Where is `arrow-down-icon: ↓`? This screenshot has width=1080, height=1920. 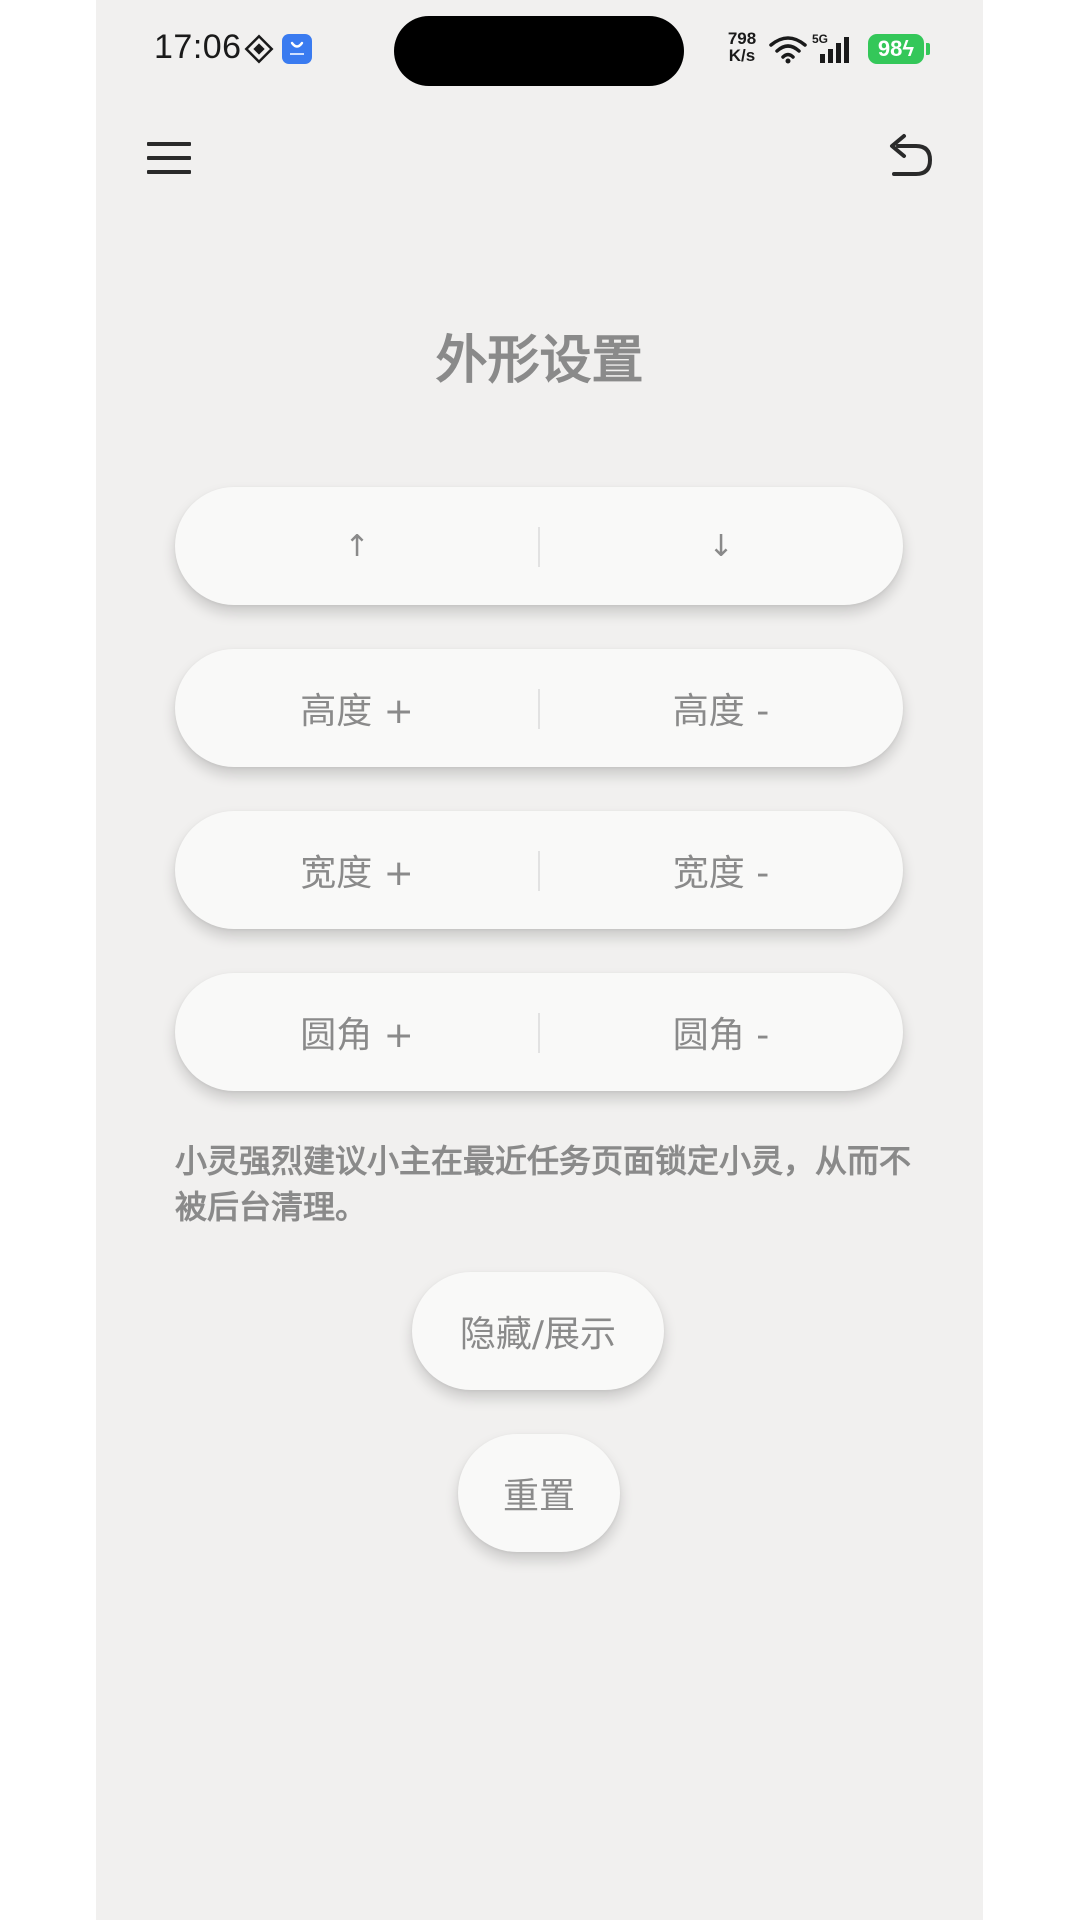 arrow-down-icon: ↓ is located at coordinates (721, 546).